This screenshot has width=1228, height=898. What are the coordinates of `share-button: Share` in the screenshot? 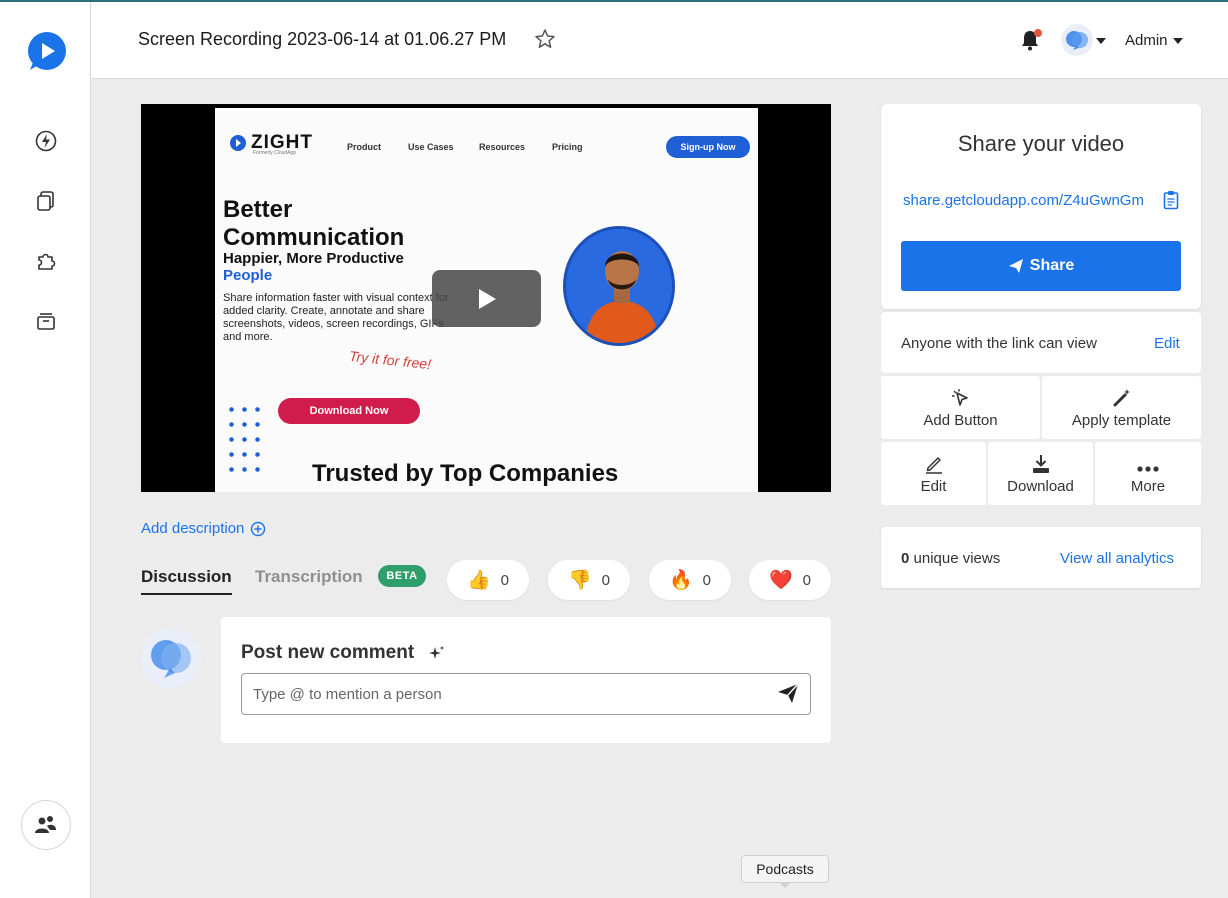 It's located at (1041, 266).